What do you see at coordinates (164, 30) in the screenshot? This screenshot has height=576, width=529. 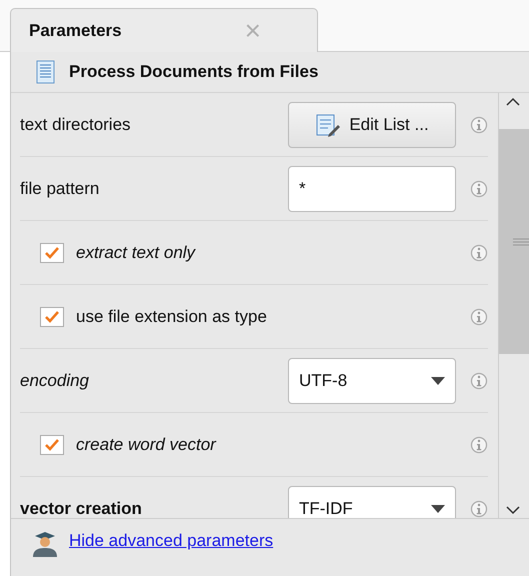 I see `tab: Parameters ×` at bounding box center [164, 30].